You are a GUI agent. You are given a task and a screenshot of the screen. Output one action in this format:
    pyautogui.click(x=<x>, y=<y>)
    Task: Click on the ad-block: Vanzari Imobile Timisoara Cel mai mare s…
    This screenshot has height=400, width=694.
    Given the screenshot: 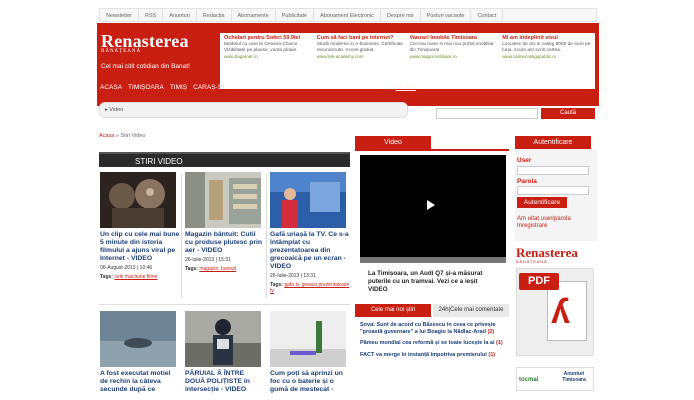 What is the action you would take?
    pyautogui.click(x=454, y=61)
    